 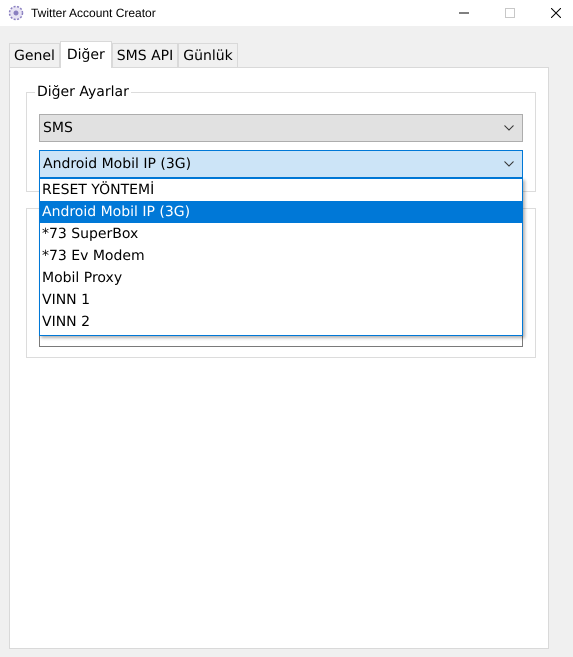 What do you see at coordinates (281, 190) in the screenshot?
I see `dropdown-option: RESET YÖNTEMİ` at bounding box center [281, 190].